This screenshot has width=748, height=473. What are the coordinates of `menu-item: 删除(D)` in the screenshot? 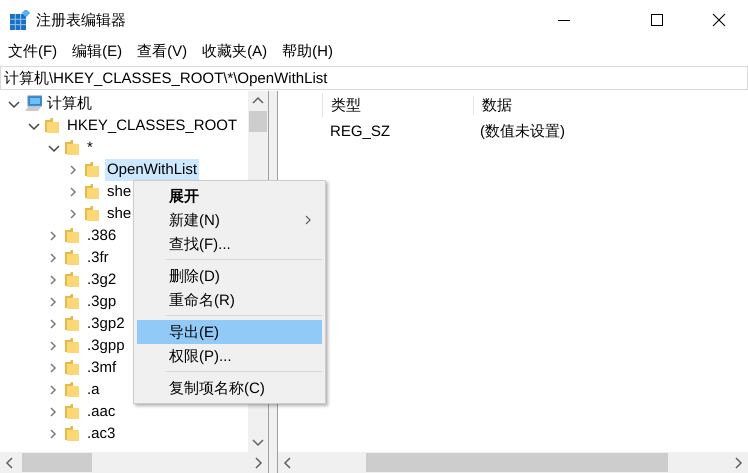 It's located at (229, 276).